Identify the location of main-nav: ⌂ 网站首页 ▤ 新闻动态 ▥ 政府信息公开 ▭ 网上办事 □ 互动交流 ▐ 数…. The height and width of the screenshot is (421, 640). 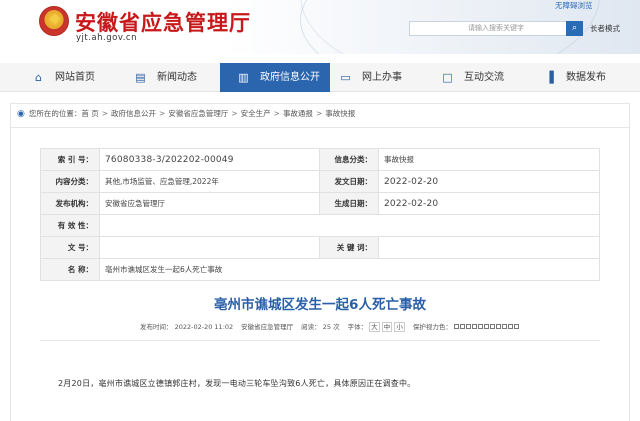
(320, 77).